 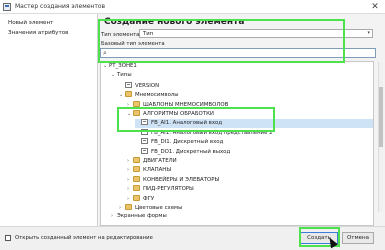 I want to click on tree-item: VERSION, so click(x=139, y=86).